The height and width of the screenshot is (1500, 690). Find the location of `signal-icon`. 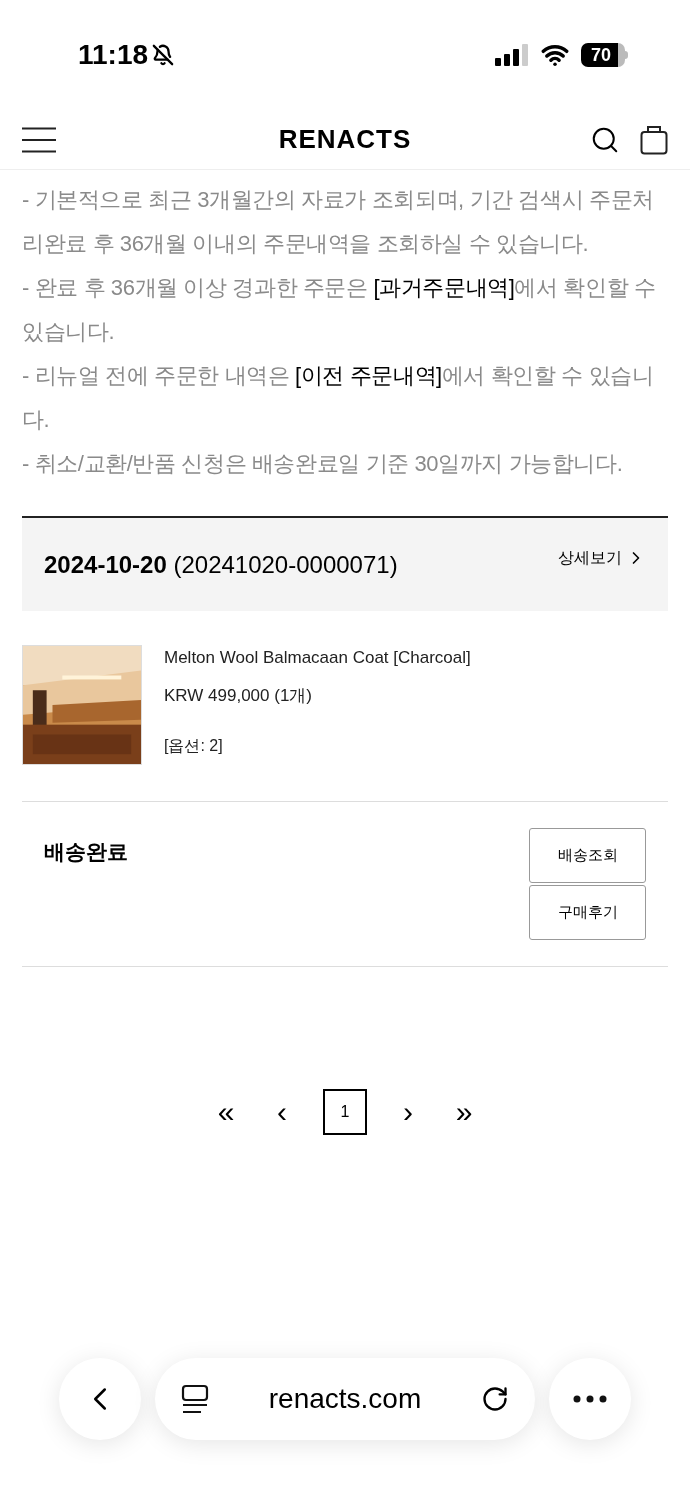

signal-icon is located at coordinates (512, 55).